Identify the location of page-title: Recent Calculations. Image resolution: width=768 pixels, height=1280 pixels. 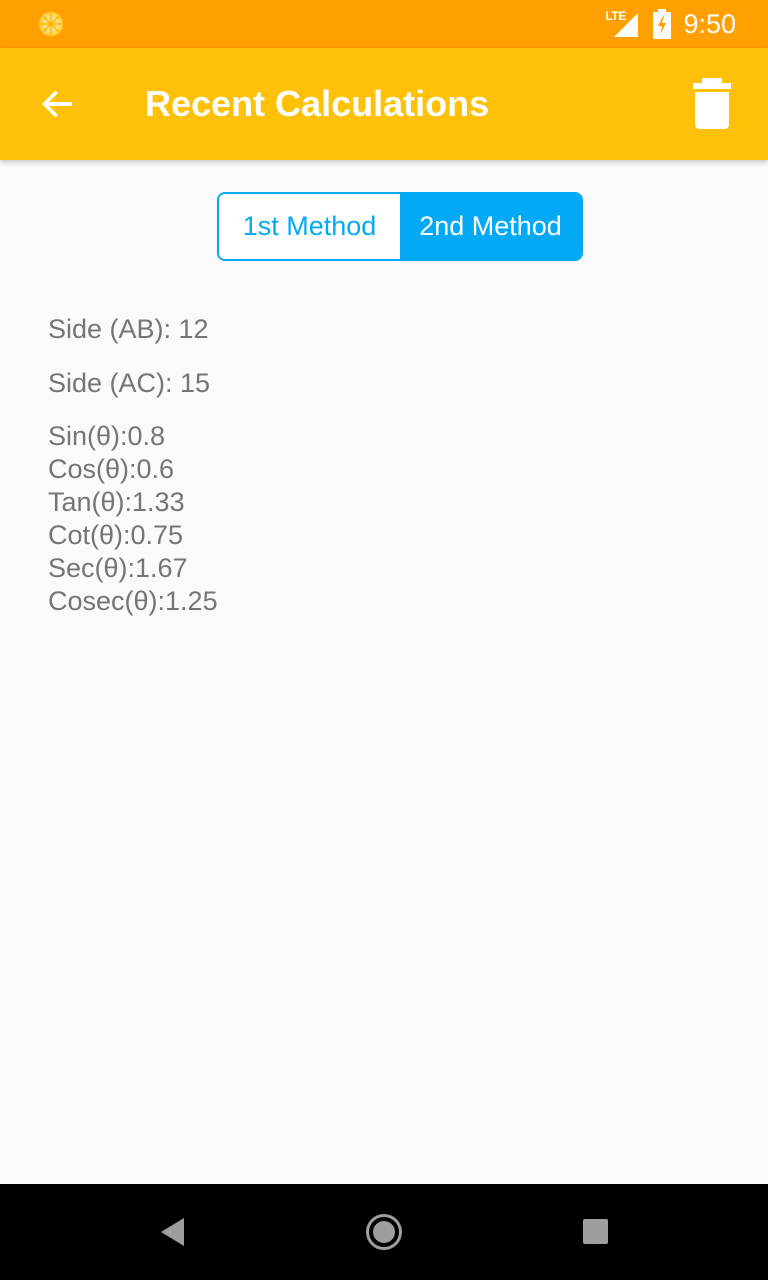
(317, 103).